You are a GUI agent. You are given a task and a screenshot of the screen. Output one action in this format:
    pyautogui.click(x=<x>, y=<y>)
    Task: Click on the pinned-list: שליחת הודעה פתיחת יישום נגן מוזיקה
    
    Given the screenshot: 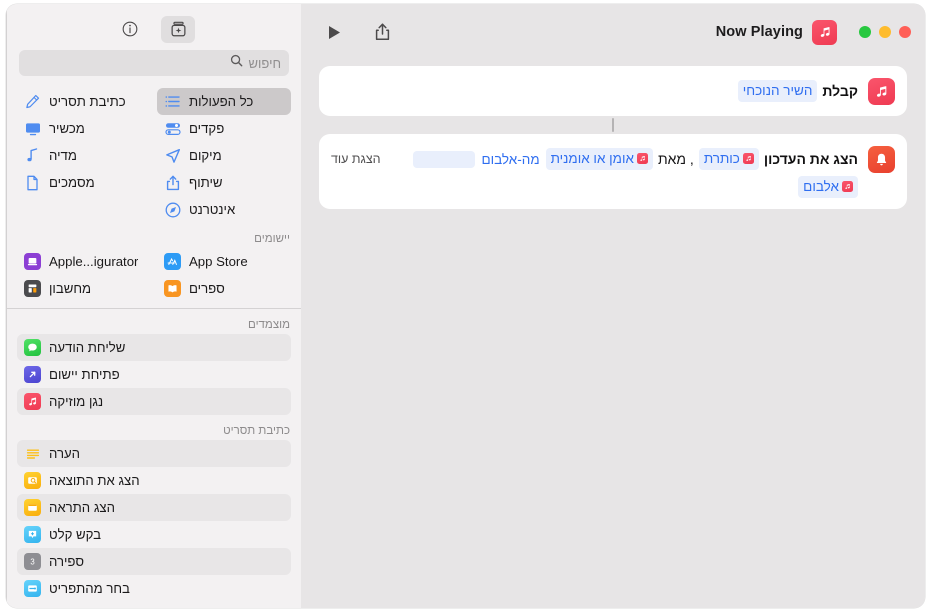 What is the action you would take?
    pyautogui.click(x=154, y=374)
    